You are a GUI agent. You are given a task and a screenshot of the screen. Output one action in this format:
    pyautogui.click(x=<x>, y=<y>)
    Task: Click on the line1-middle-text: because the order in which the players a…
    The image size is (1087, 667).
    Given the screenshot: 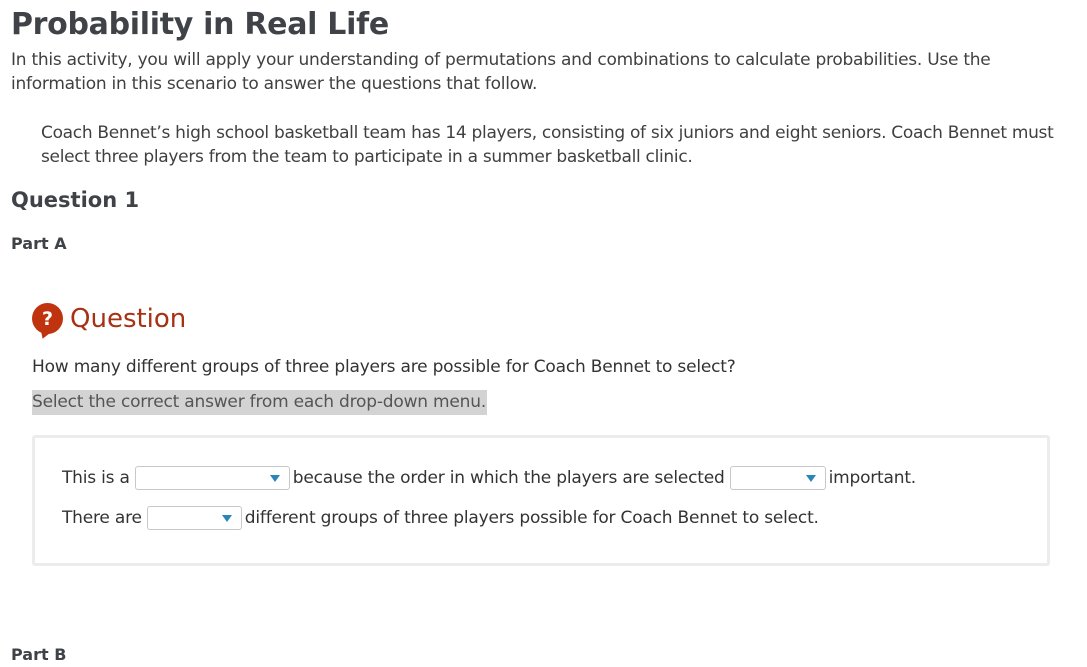 What is the action you would take?
    pyautogui.click(x=508, y=478)
    